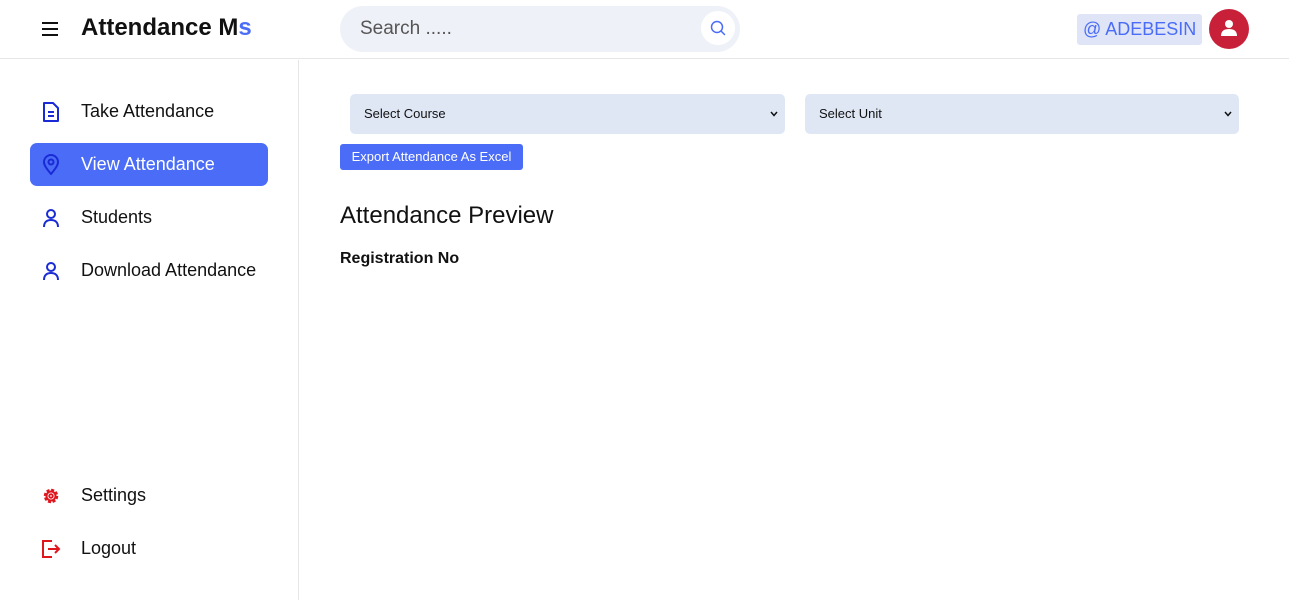 The image size is (1289, 600). I want to click on export-excel-button: Export Attendance As Excel, so click(431, 157).